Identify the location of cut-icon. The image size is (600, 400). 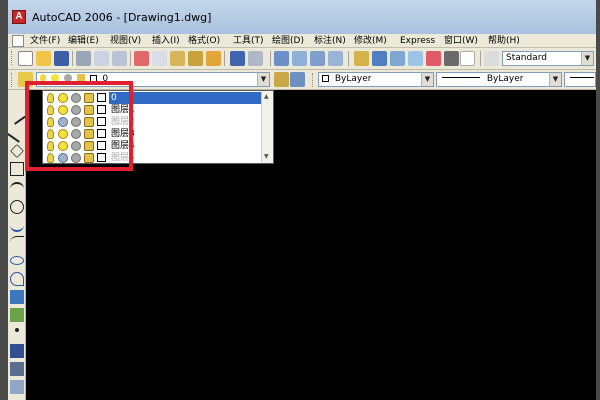
(141, 58).